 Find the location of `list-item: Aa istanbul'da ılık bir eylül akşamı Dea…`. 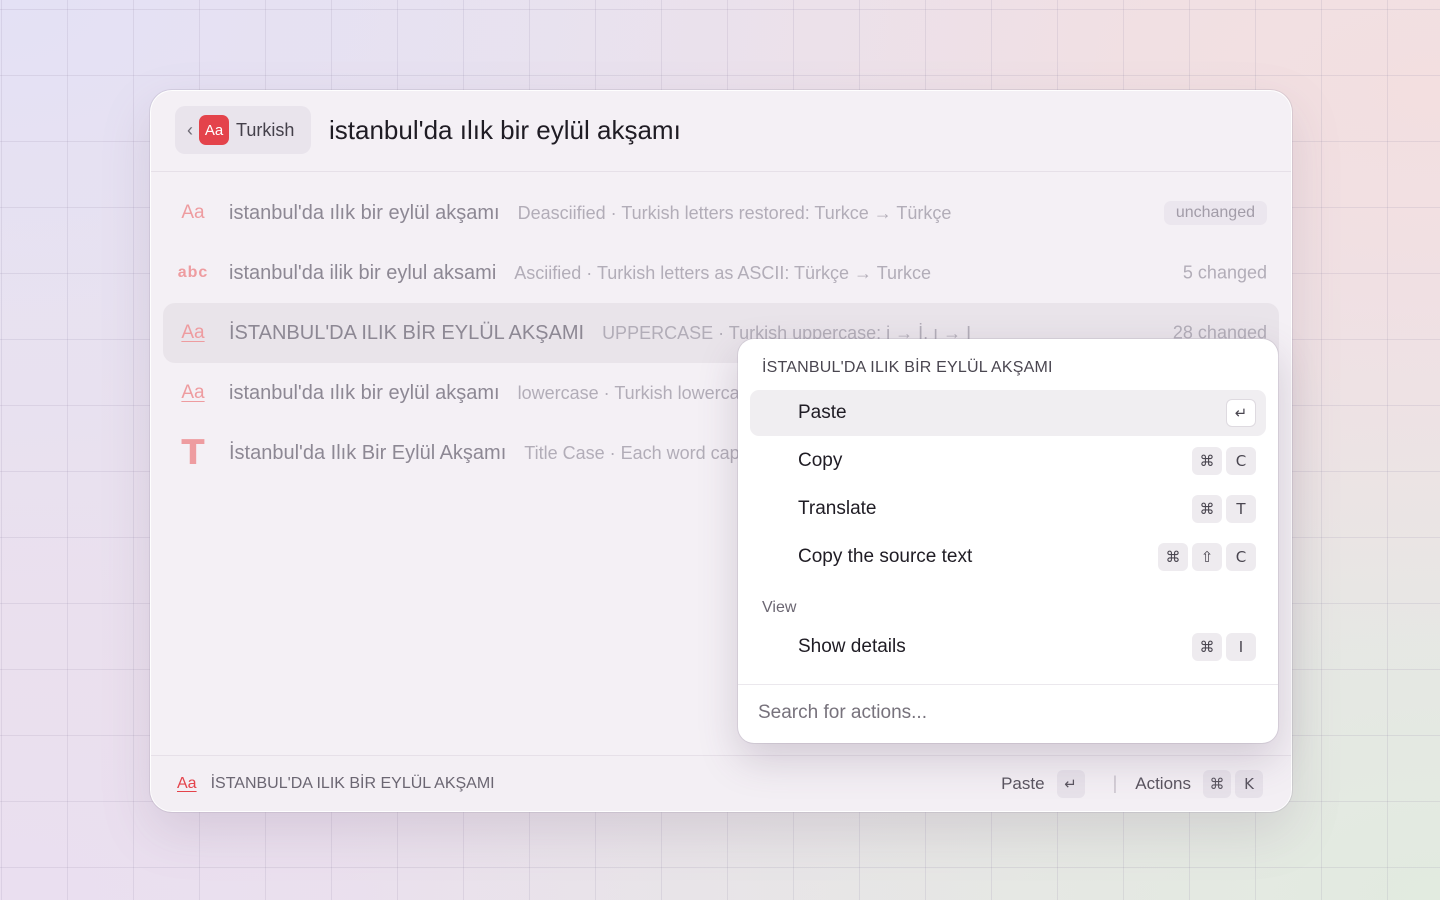

list-item: Aa istanbul'da ılık bir eylül akşamı Dea… is located at coordinates (721, 213).